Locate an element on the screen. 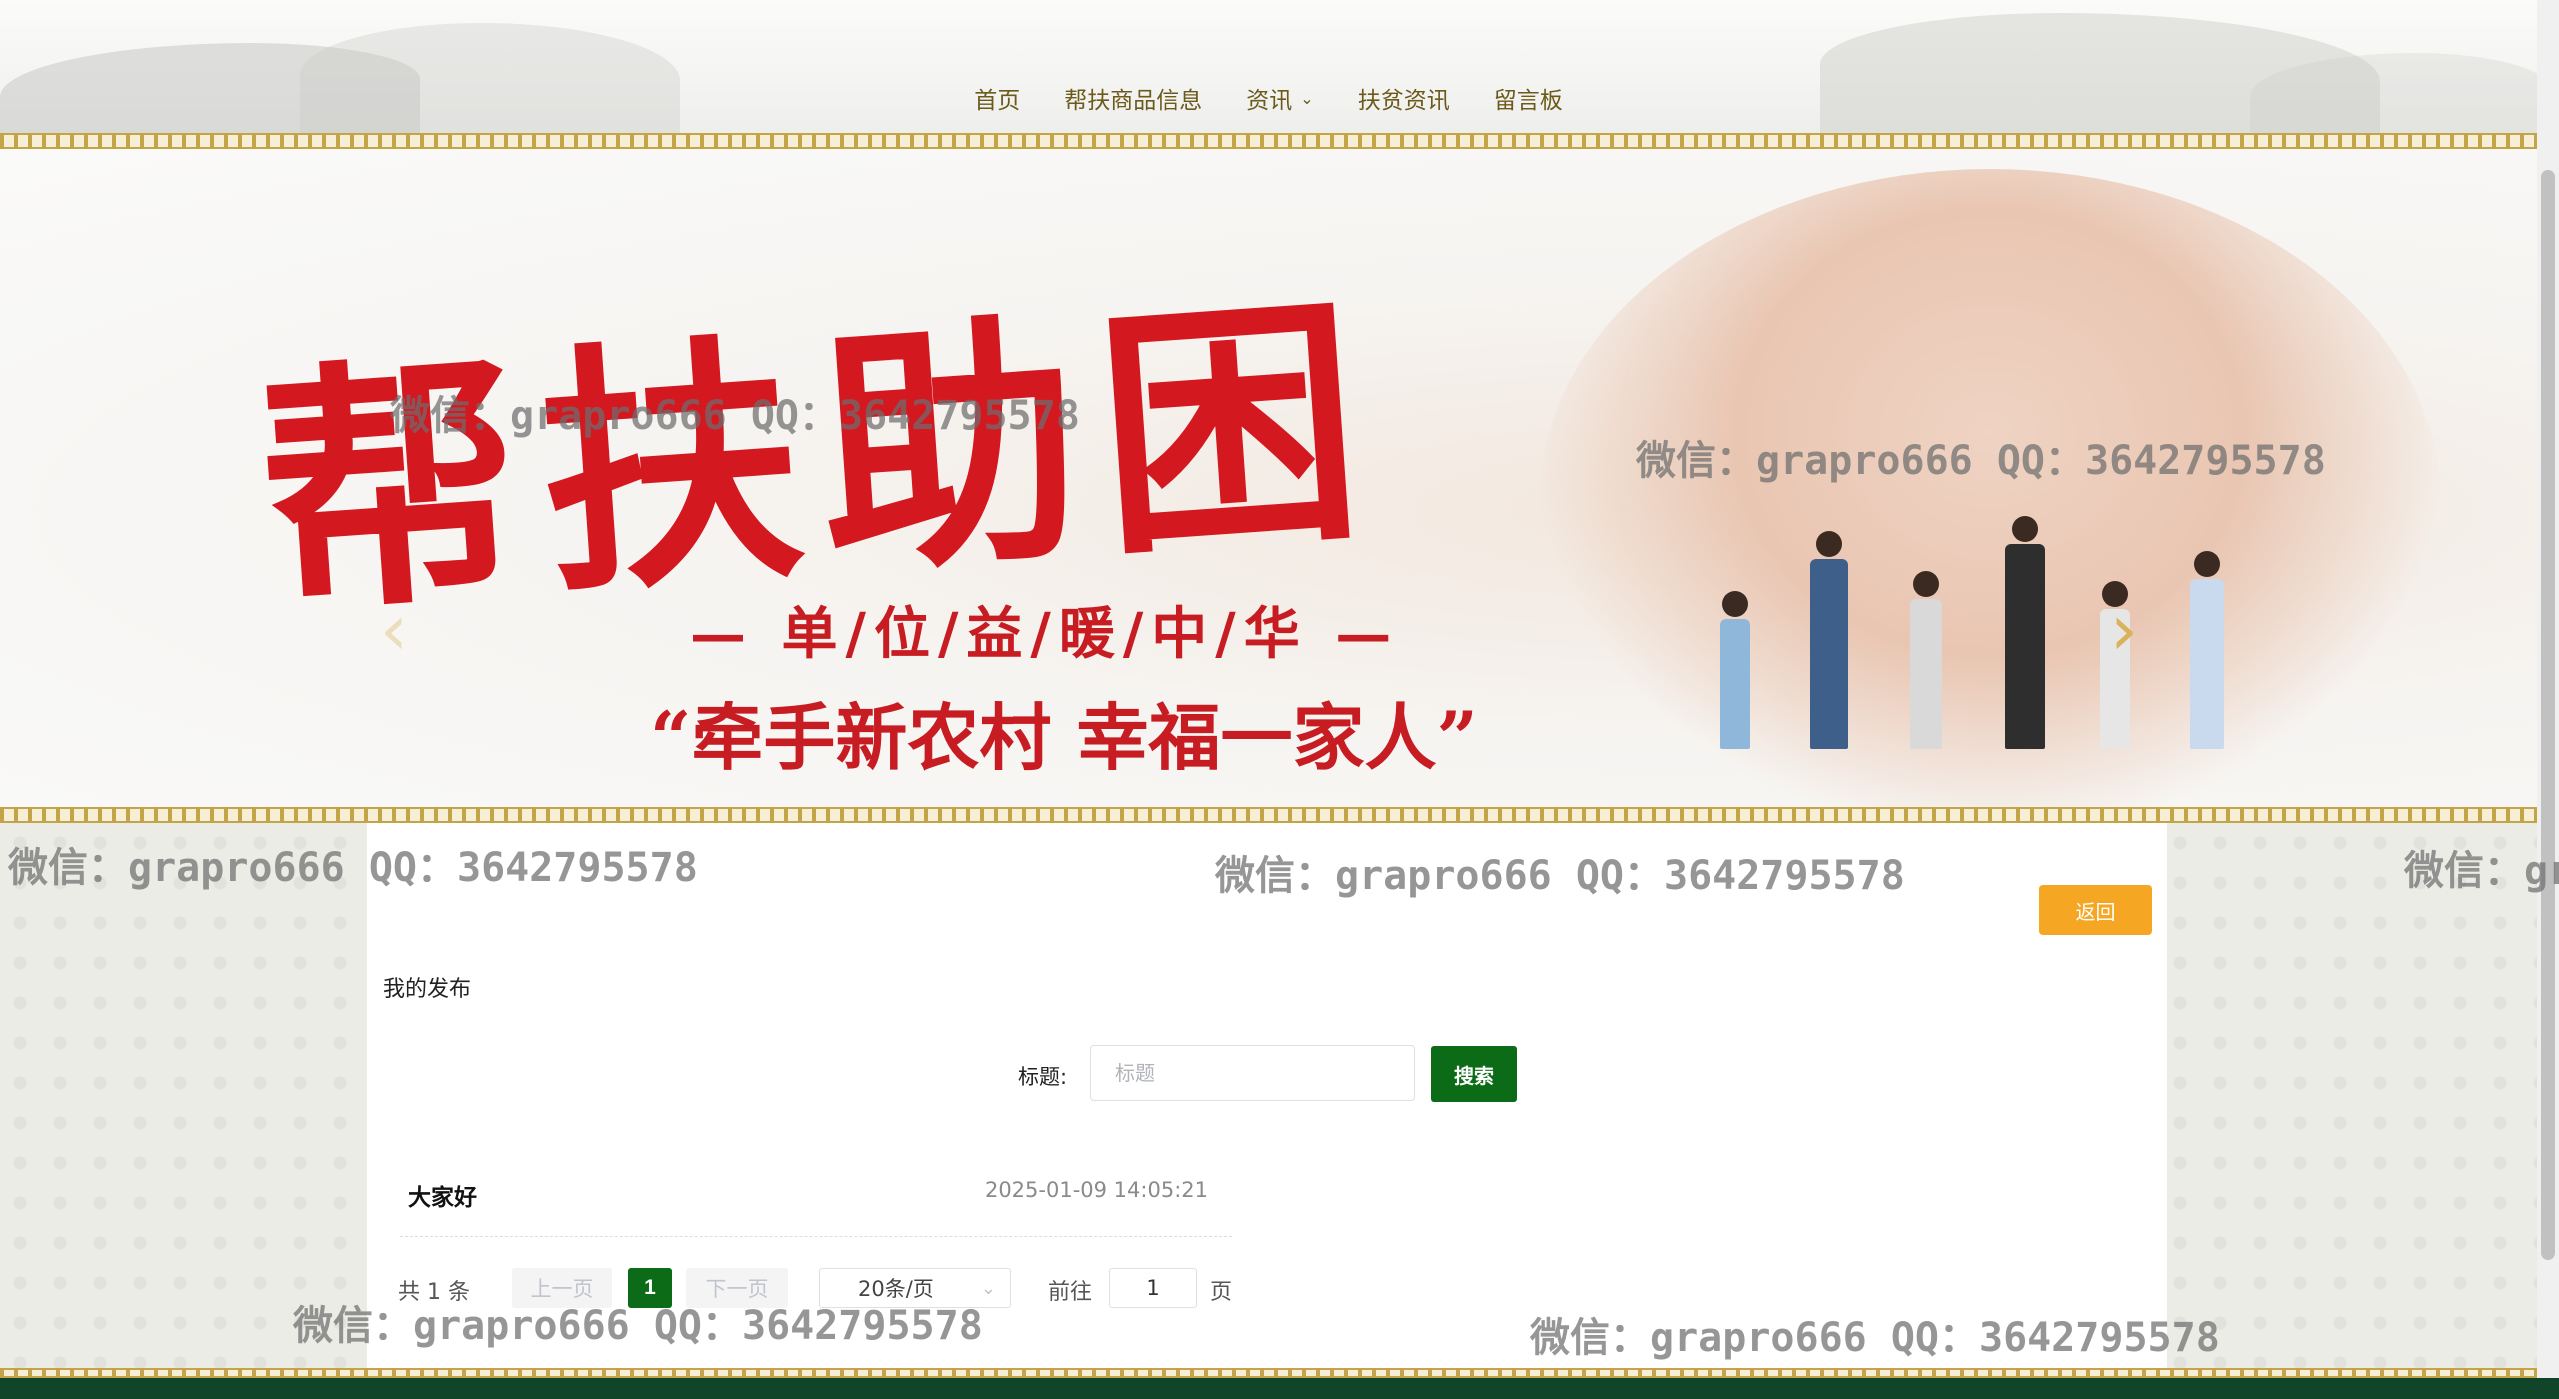 This screenshot has width=2559, height=1399. banner-slogan: “牵手新农村 幸福一家人” is located at coordinates (1064, 737).